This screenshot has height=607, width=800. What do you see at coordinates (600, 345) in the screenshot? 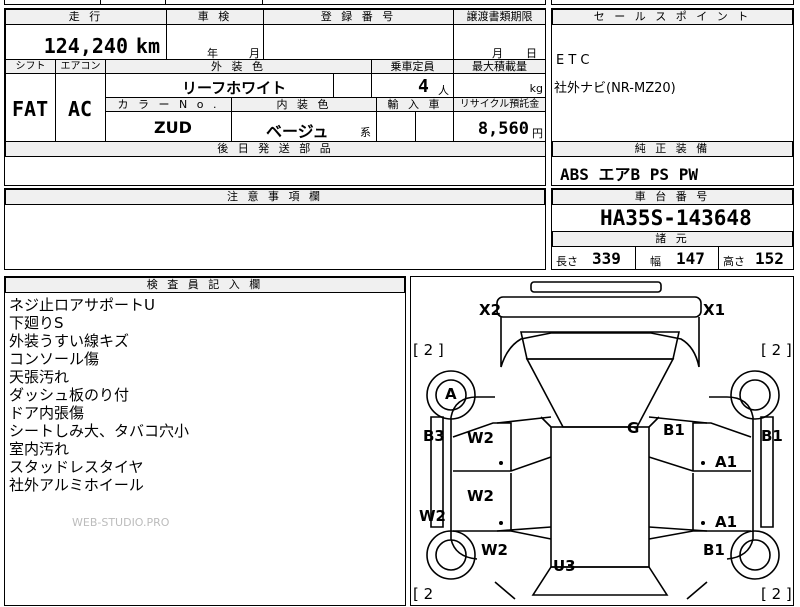
I see `hood-outline` at bounding box center [600, 345].